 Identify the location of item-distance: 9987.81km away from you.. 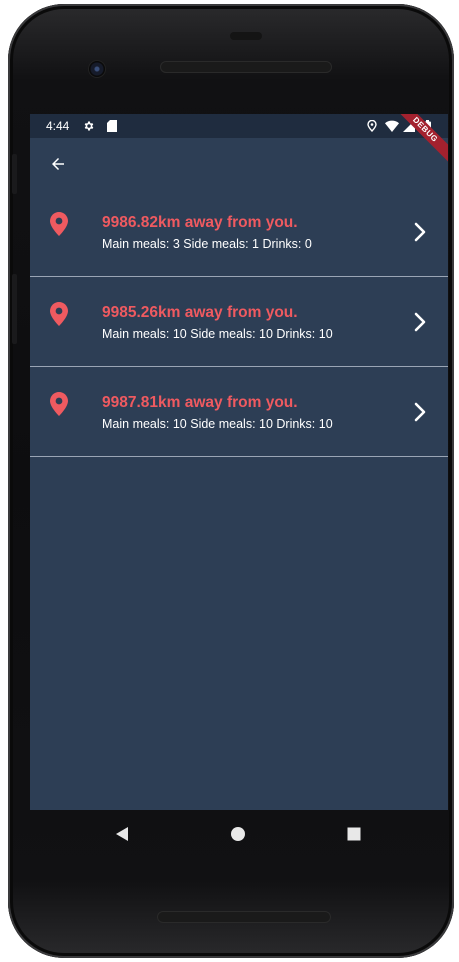
(200, 402).